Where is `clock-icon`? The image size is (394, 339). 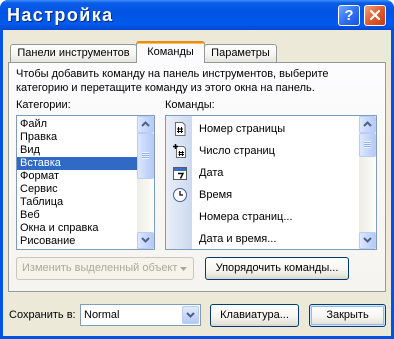
clock-icon is located at coordinates (180, 195).